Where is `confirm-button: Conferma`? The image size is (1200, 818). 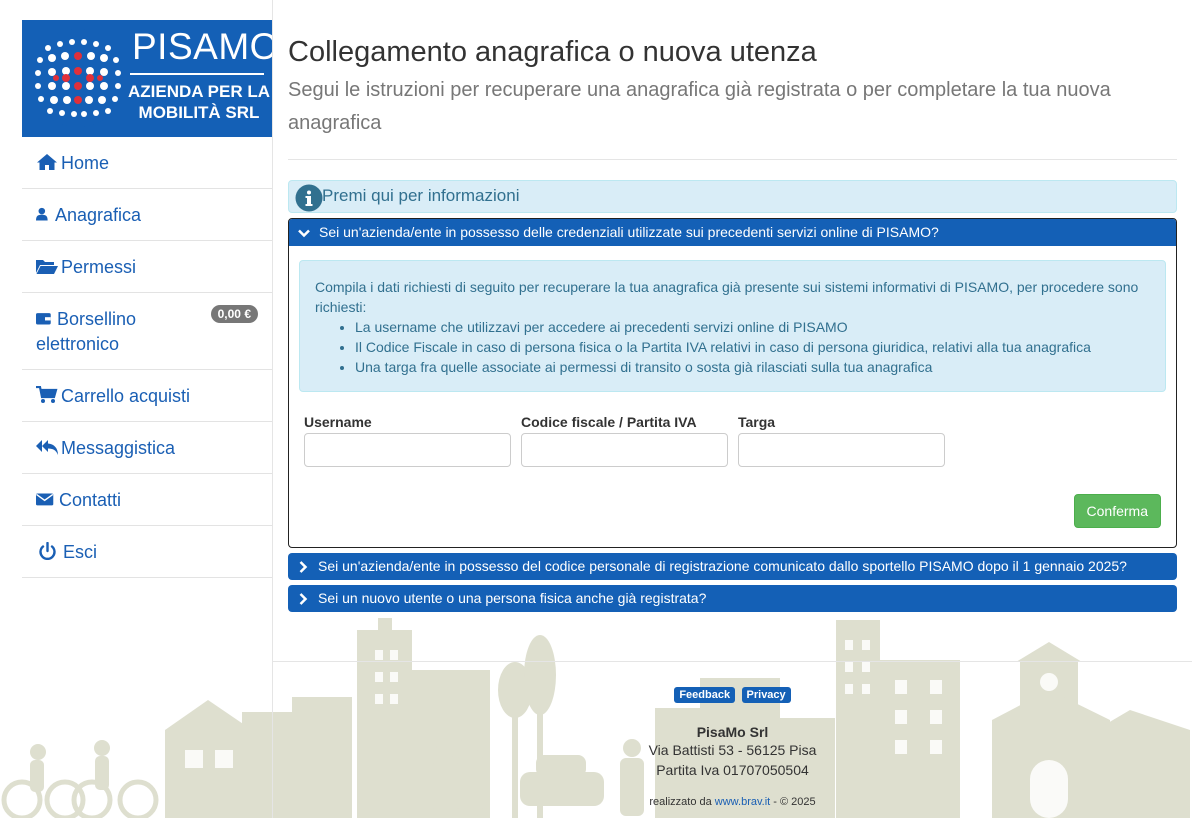
confirm-button: Conferma is located at coordinates (1117, 511).